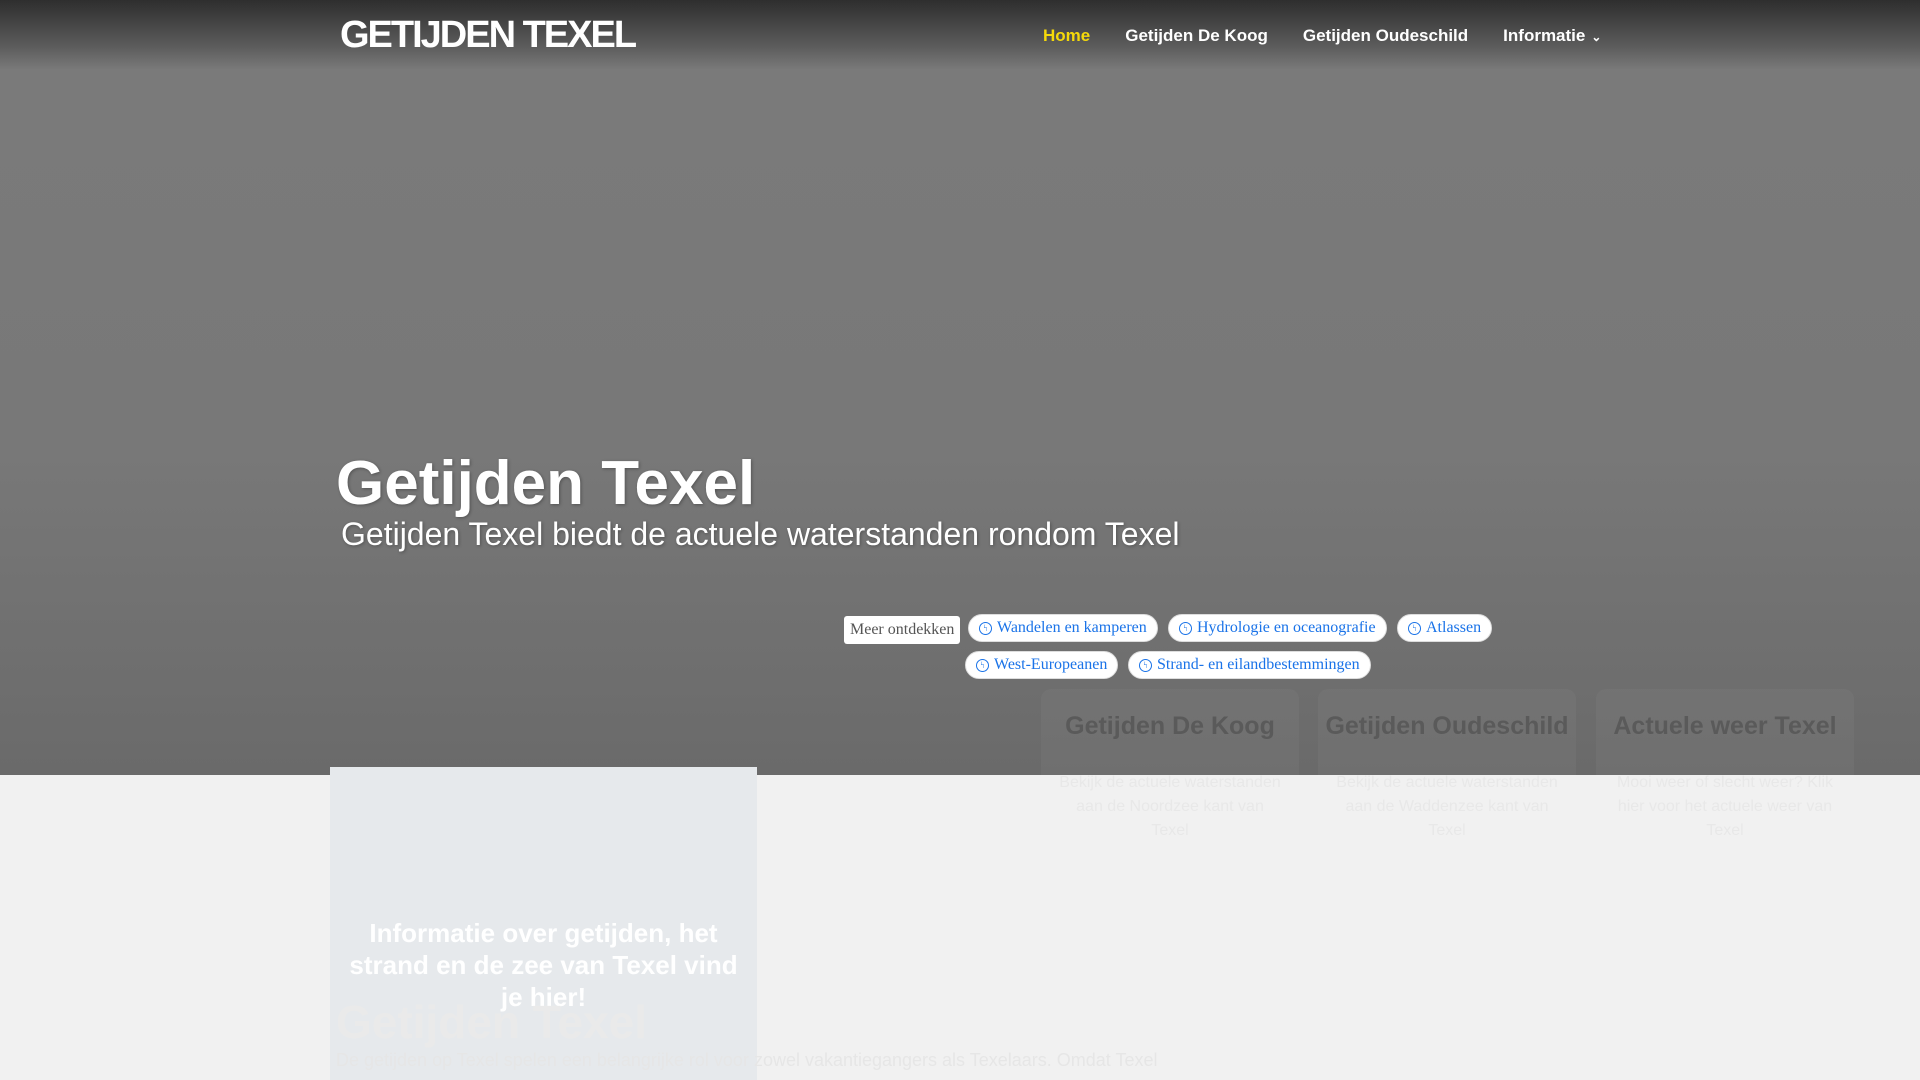 This screenshot has width=1920, height=1080. Describe the element at coordinates (1258, 664) in the screenshot. I see `chip-label: Strand- en eilandbestemmingen` at that location.